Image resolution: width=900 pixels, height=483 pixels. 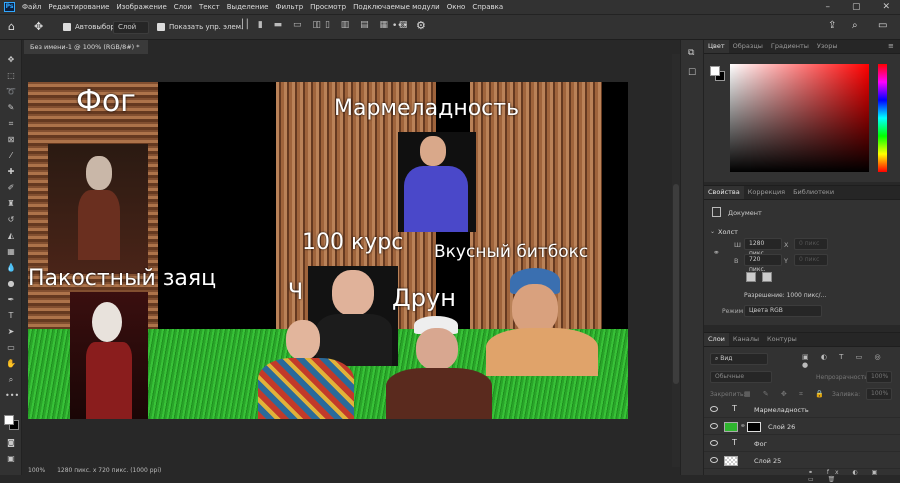 I want to click on crop-tool-icon: ⌗, so click(x=11, y=124).